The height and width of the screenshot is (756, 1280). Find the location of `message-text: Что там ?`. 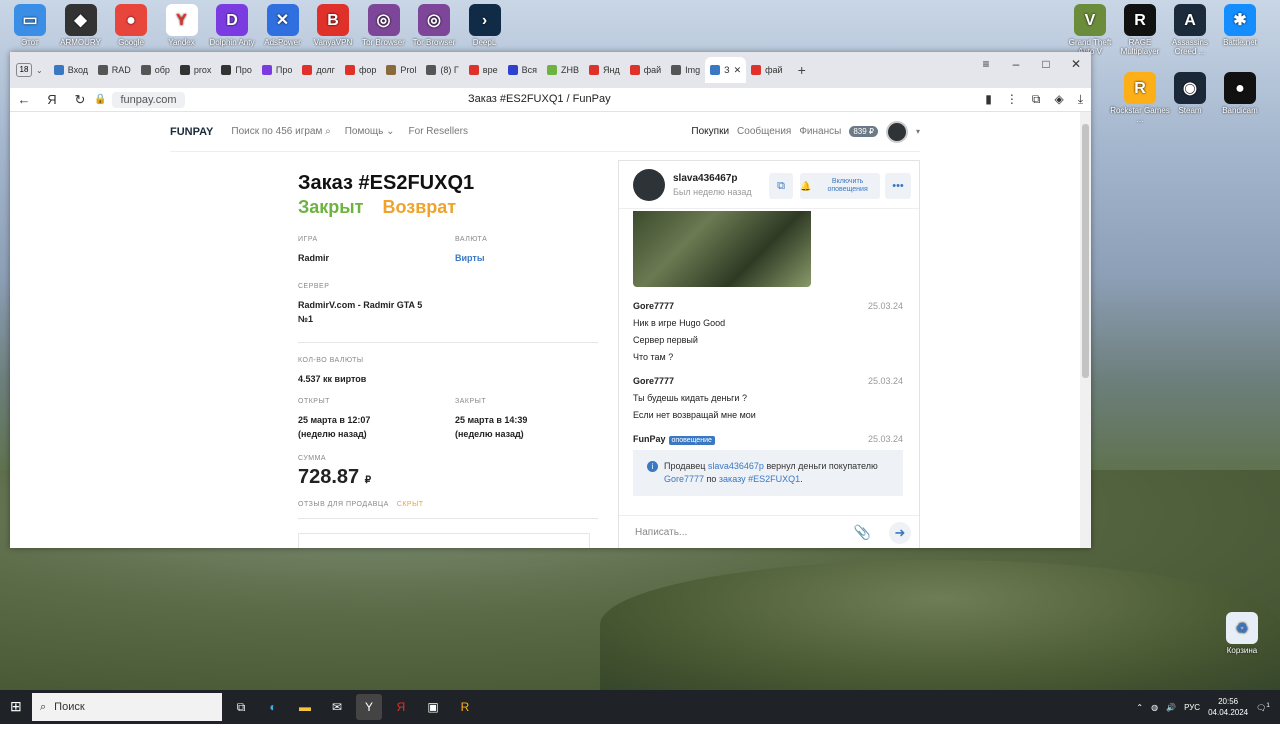

message-text: Что там ? is located at coordinates (653, 357).